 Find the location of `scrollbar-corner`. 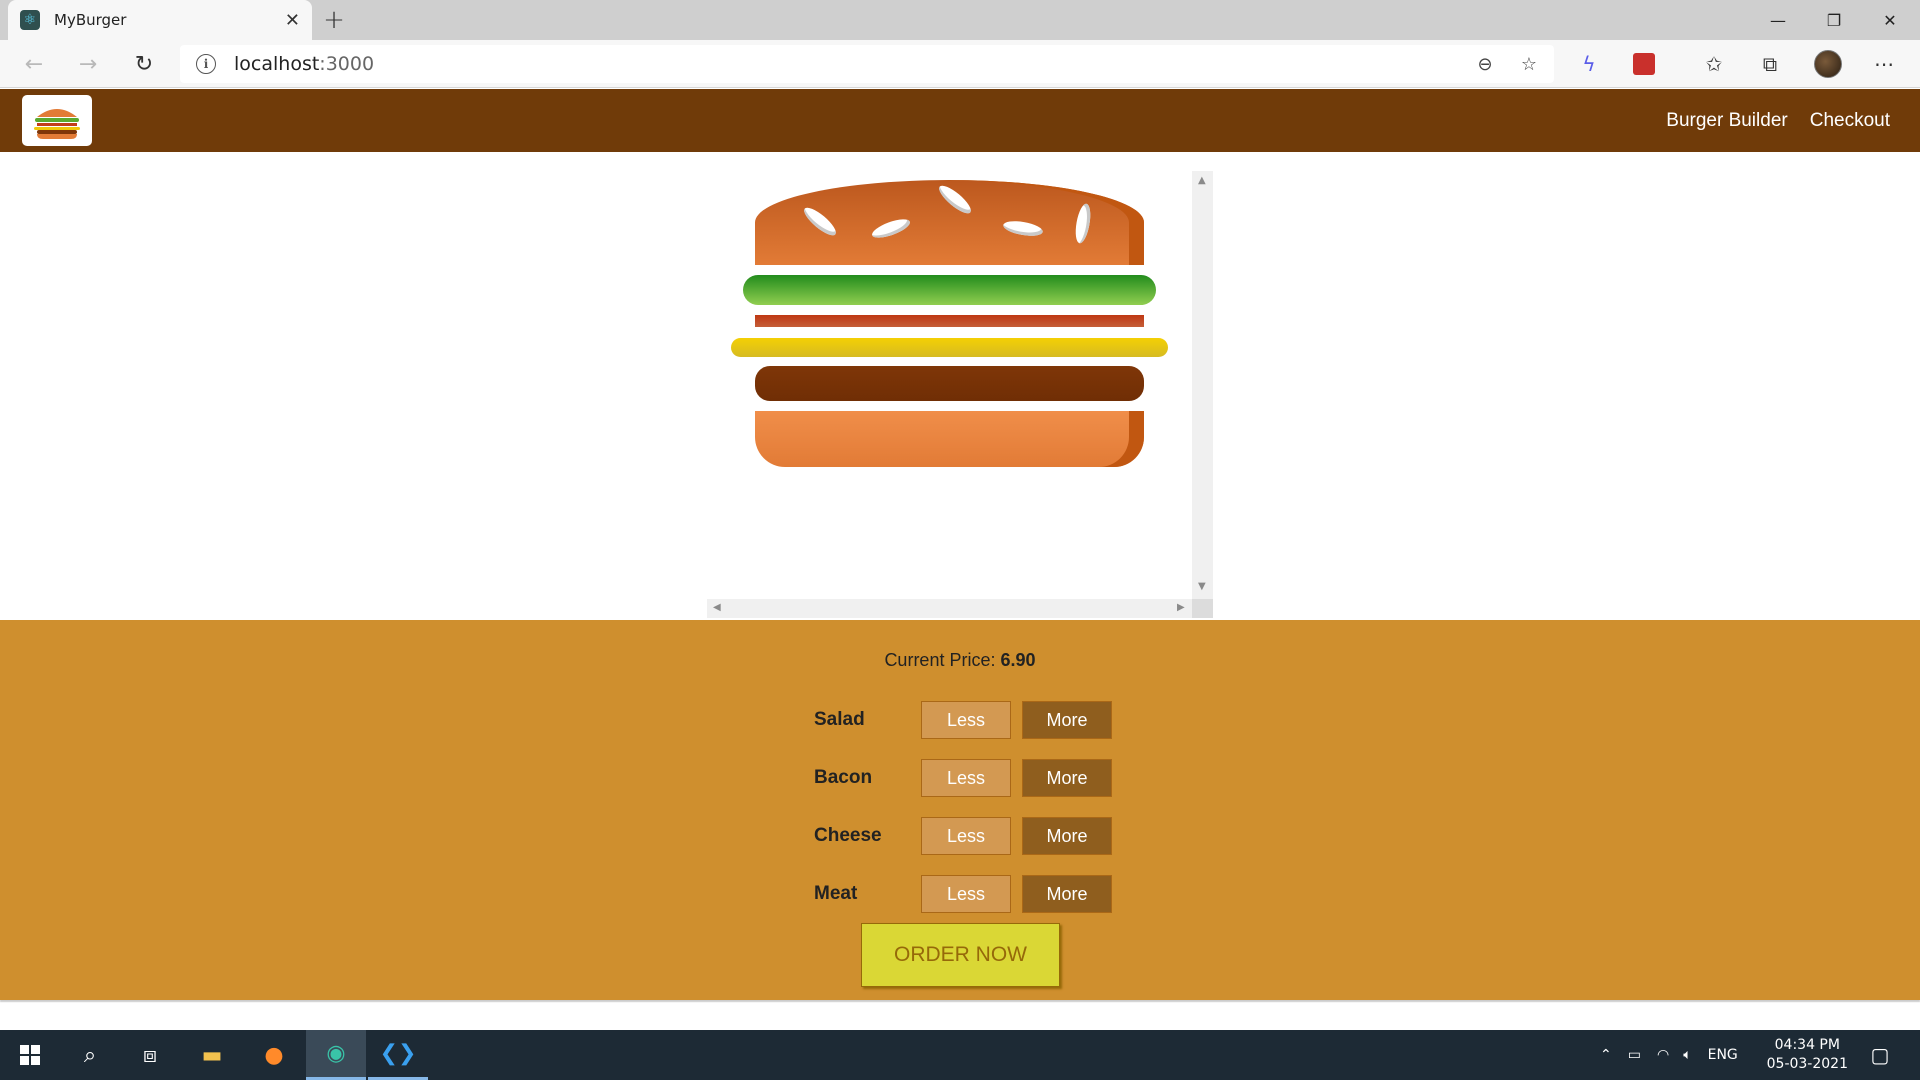

scrollbar-corner is located at coordinates (1202, 608).